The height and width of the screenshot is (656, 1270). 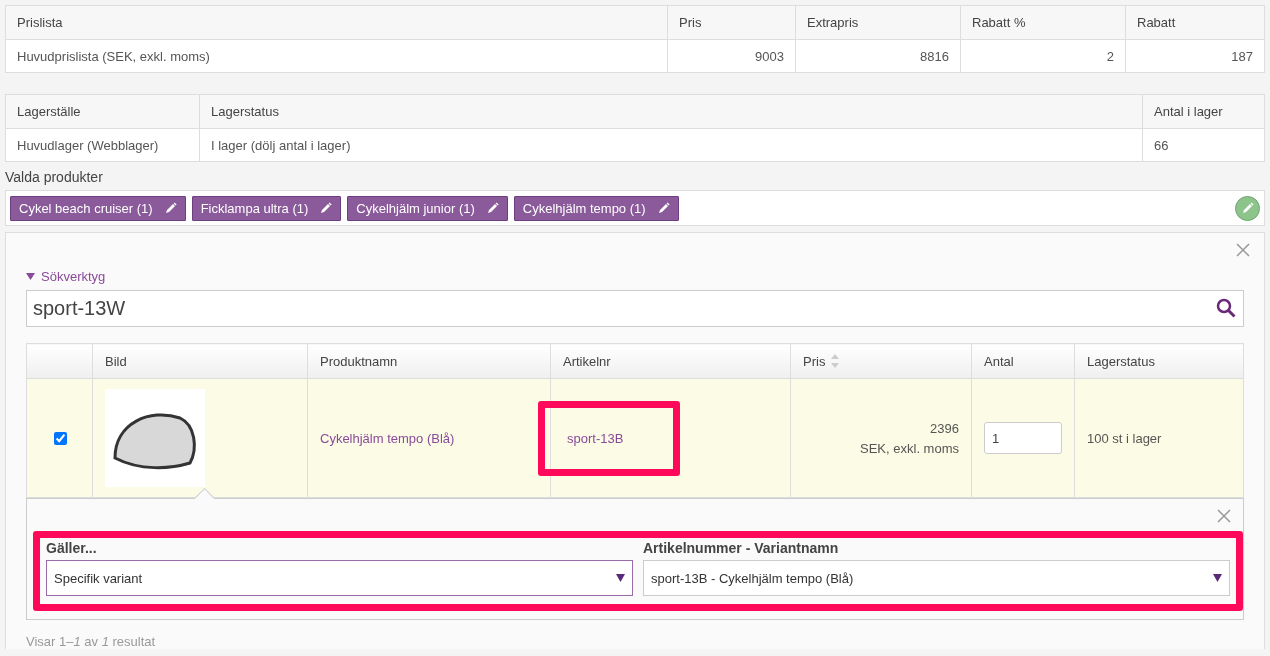 What do you see at coordinates (1023, 361) in the screenshot?
I see `column-header: Antal` at bounding box center [1023, 361].